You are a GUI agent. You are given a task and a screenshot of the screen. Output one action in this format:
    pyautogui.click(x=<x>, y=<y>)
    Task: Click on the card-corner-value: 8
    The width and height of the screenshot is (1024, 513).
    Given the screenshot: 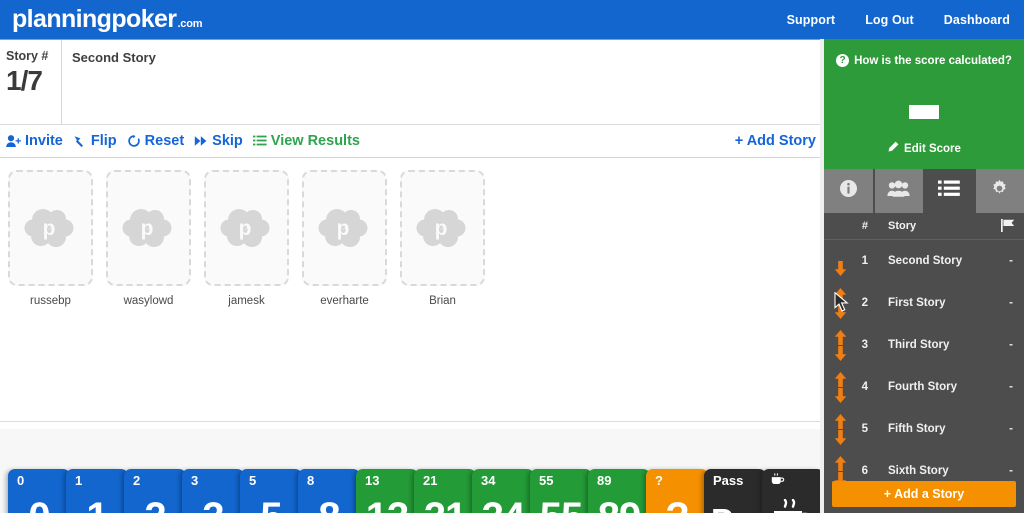 What is the action you would take?
    pyautogui.click(x=311, y=480)
    